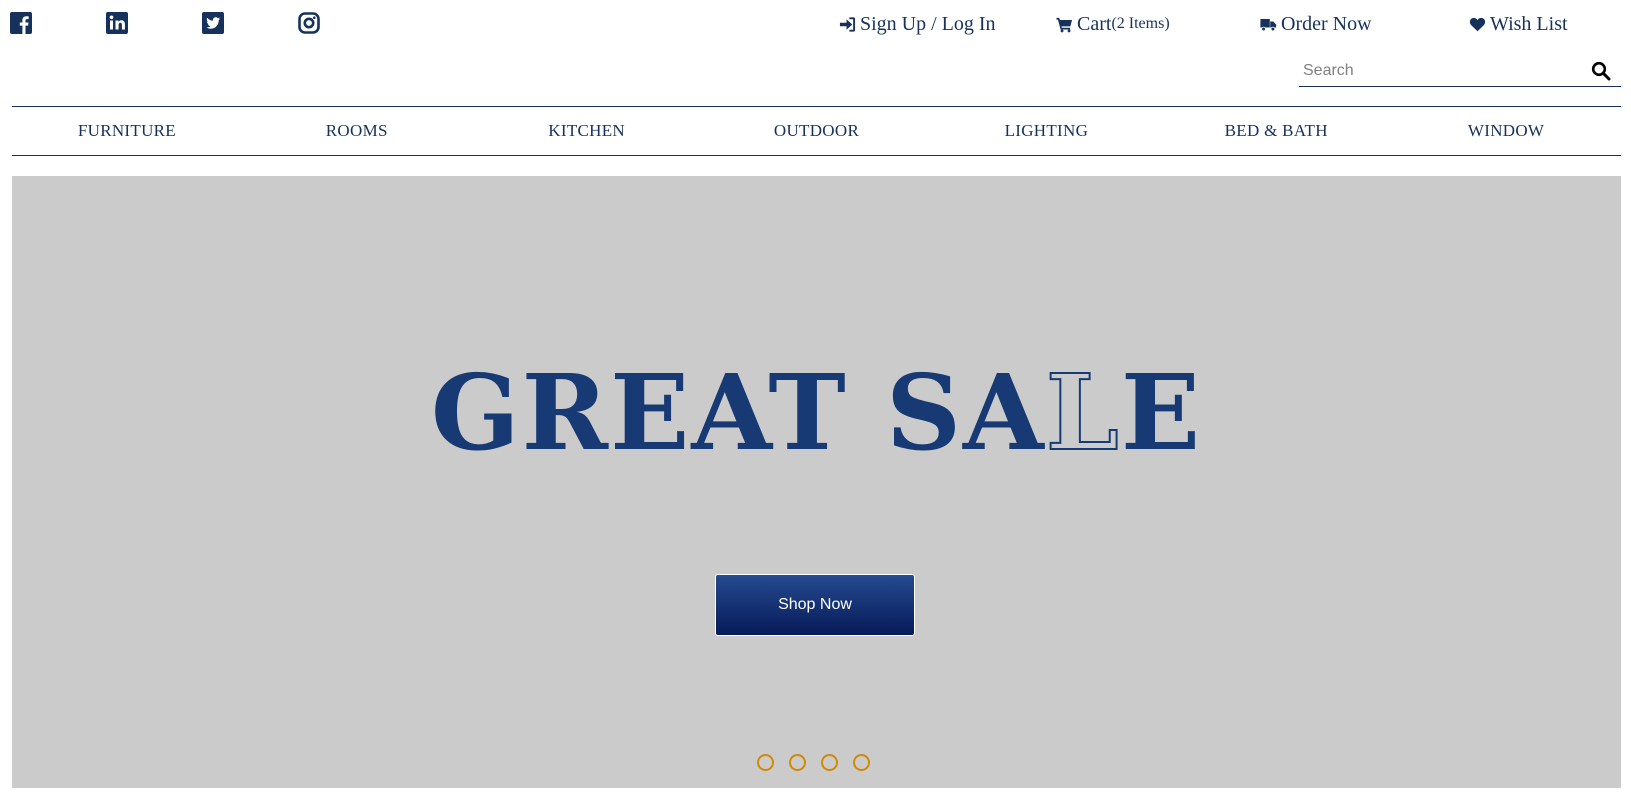 The image size is (1631, 796). I want to click on nav-item-outdoor: OUTDOOR, so click(817, 131).